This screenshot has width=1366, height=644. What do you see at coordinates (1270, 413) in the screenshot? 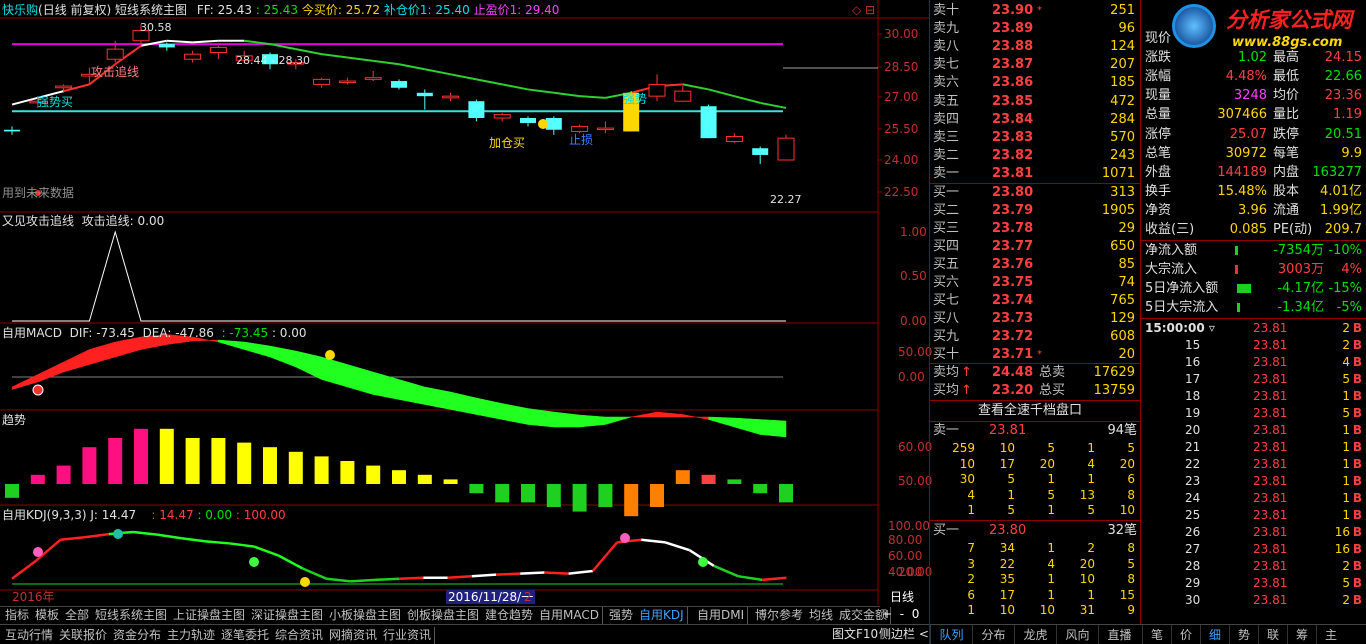
I see `tick-price: 23.81` at bounding box center [1270, 413].